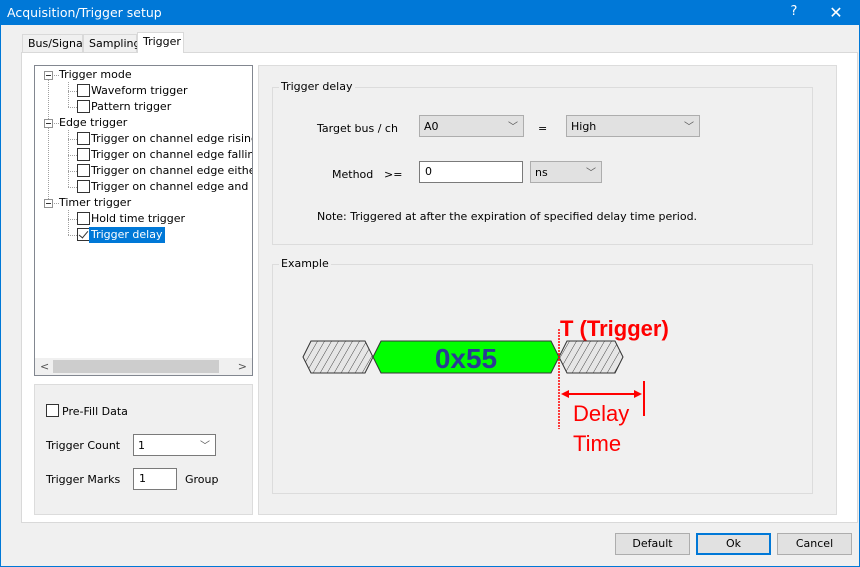  I want to click on tree-item-hold-time-trigger: Hold time trigger, so click(138, 219).